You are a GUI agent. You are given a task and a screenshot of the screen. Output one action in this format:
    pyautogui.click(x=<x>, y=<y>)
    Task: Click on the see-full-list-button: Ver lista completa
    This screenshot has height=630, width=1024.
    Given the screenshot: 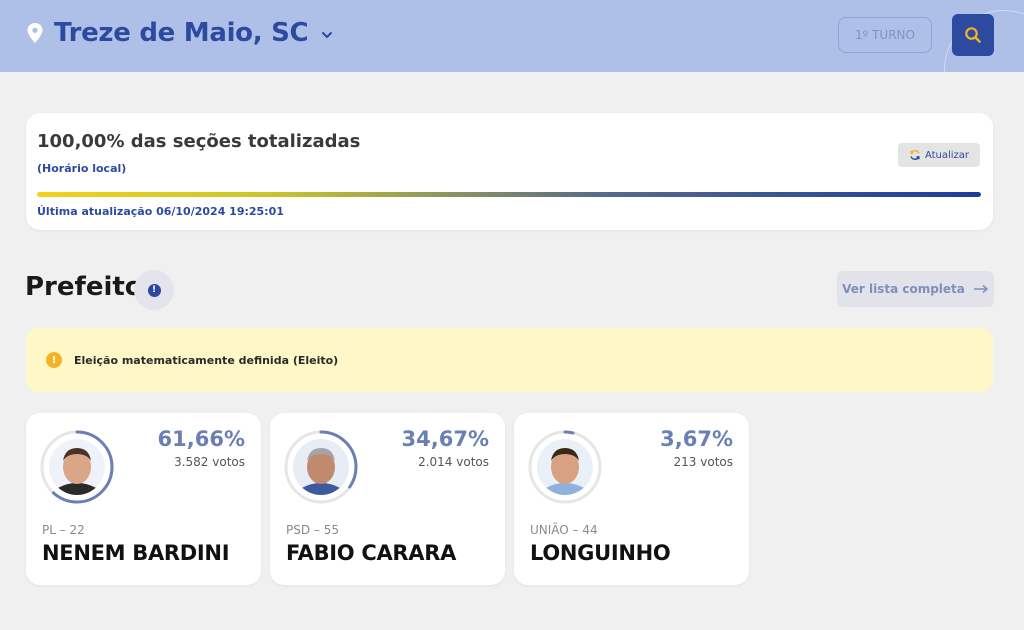 What is the action you would take?
    pyautogui.click(x=915, y=289)
    